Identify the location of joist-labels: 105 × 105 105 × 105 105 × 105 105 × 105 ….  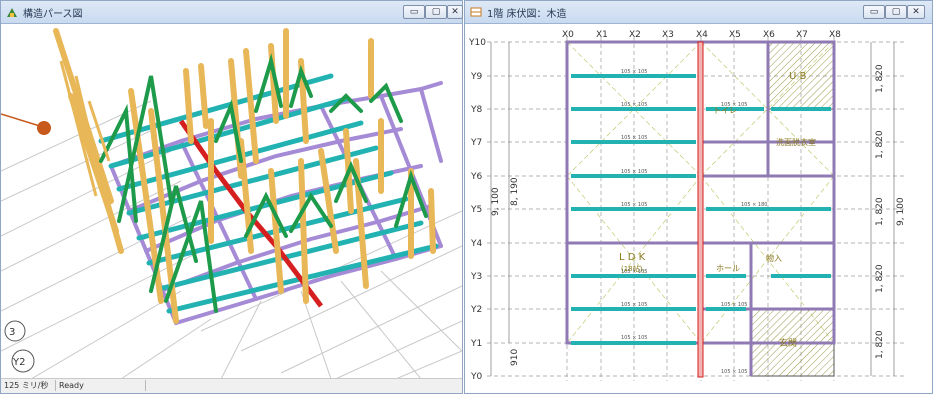
(694, 222).